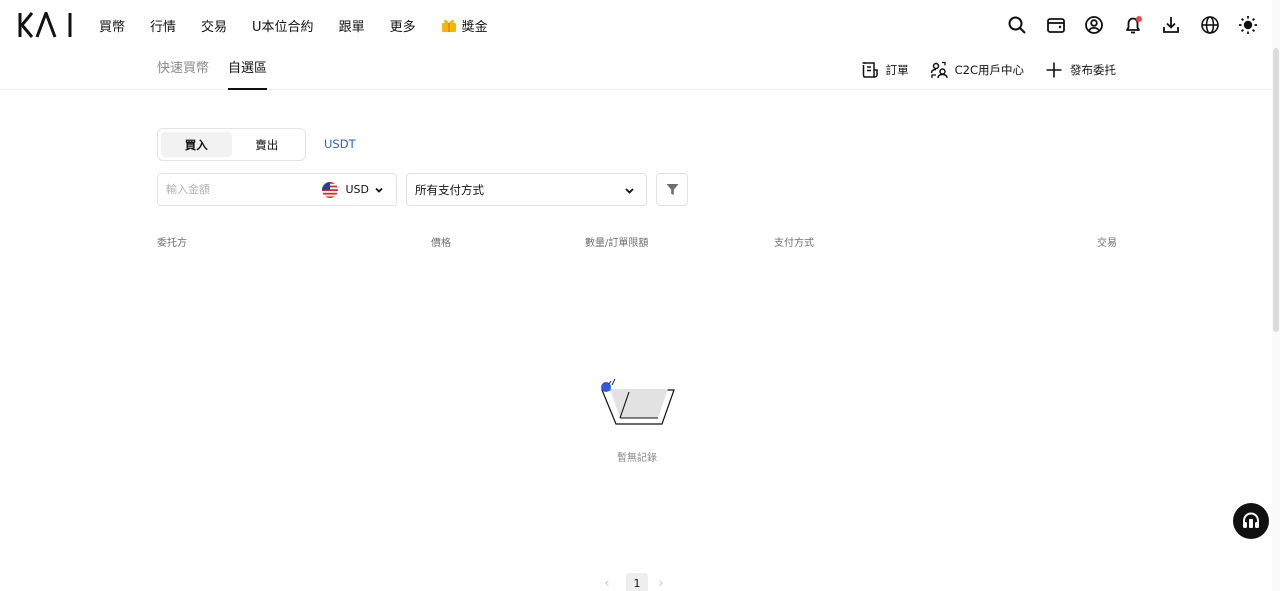  Describe the element at coordinates (607, 583) in the screenshot. I see `prev-page-icon: ‹` at that location.